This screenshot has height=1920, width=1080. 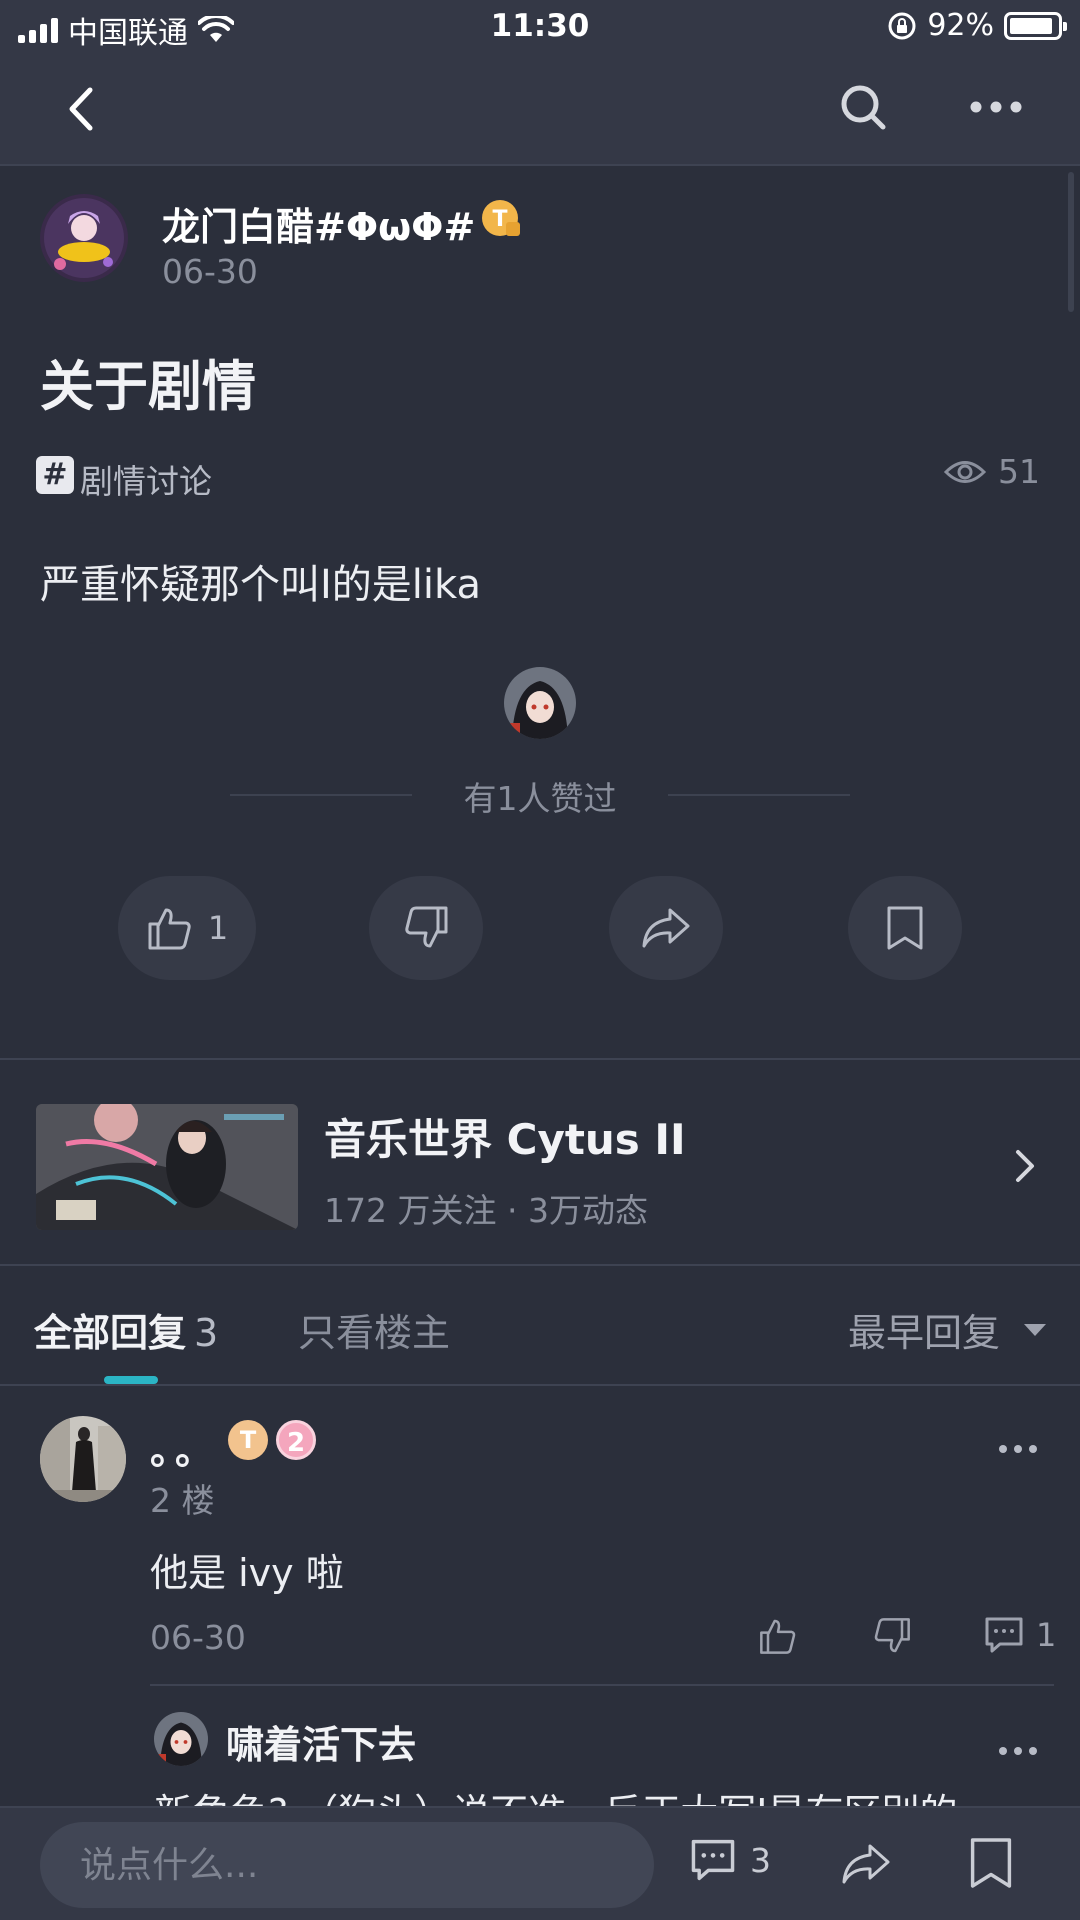 I want to click on status-bar: 中国联通 11:30 92%, so click(x=540, y=28).